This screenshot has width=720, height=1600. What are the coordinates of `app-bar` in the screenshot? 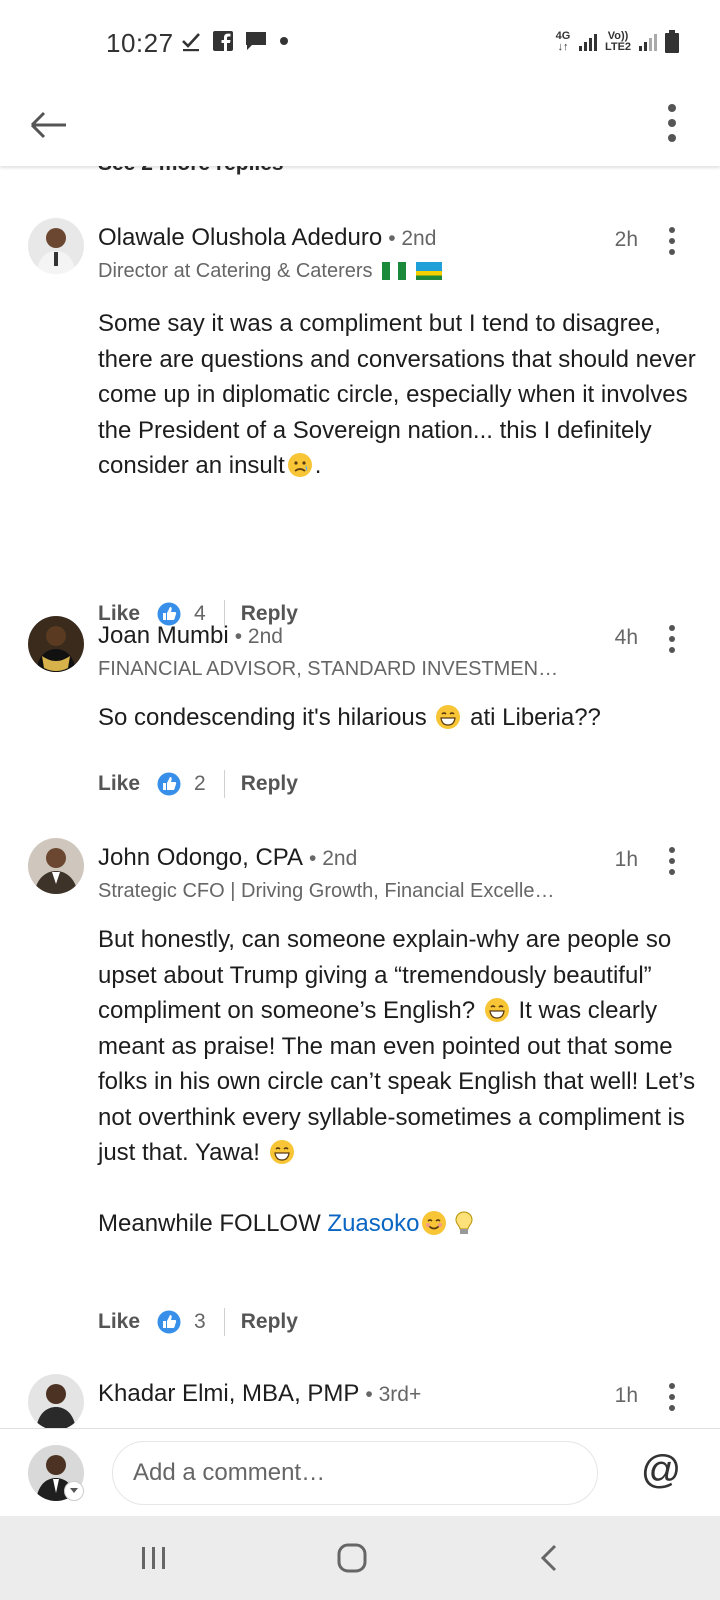 It's located at (360, 127).